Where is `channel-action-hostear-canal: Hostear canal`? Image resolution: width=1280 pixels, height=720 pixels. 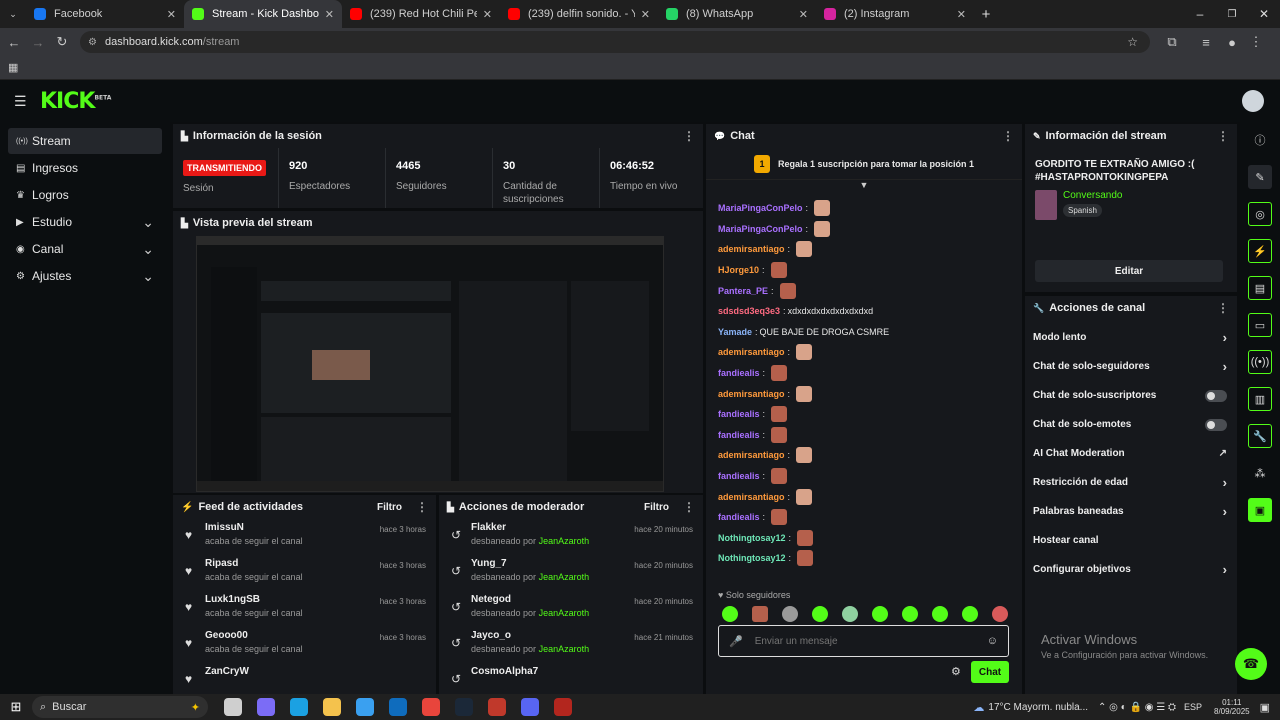 channel-action-hostear-canal: Hostear canal is located at coordinates (1131, 540).